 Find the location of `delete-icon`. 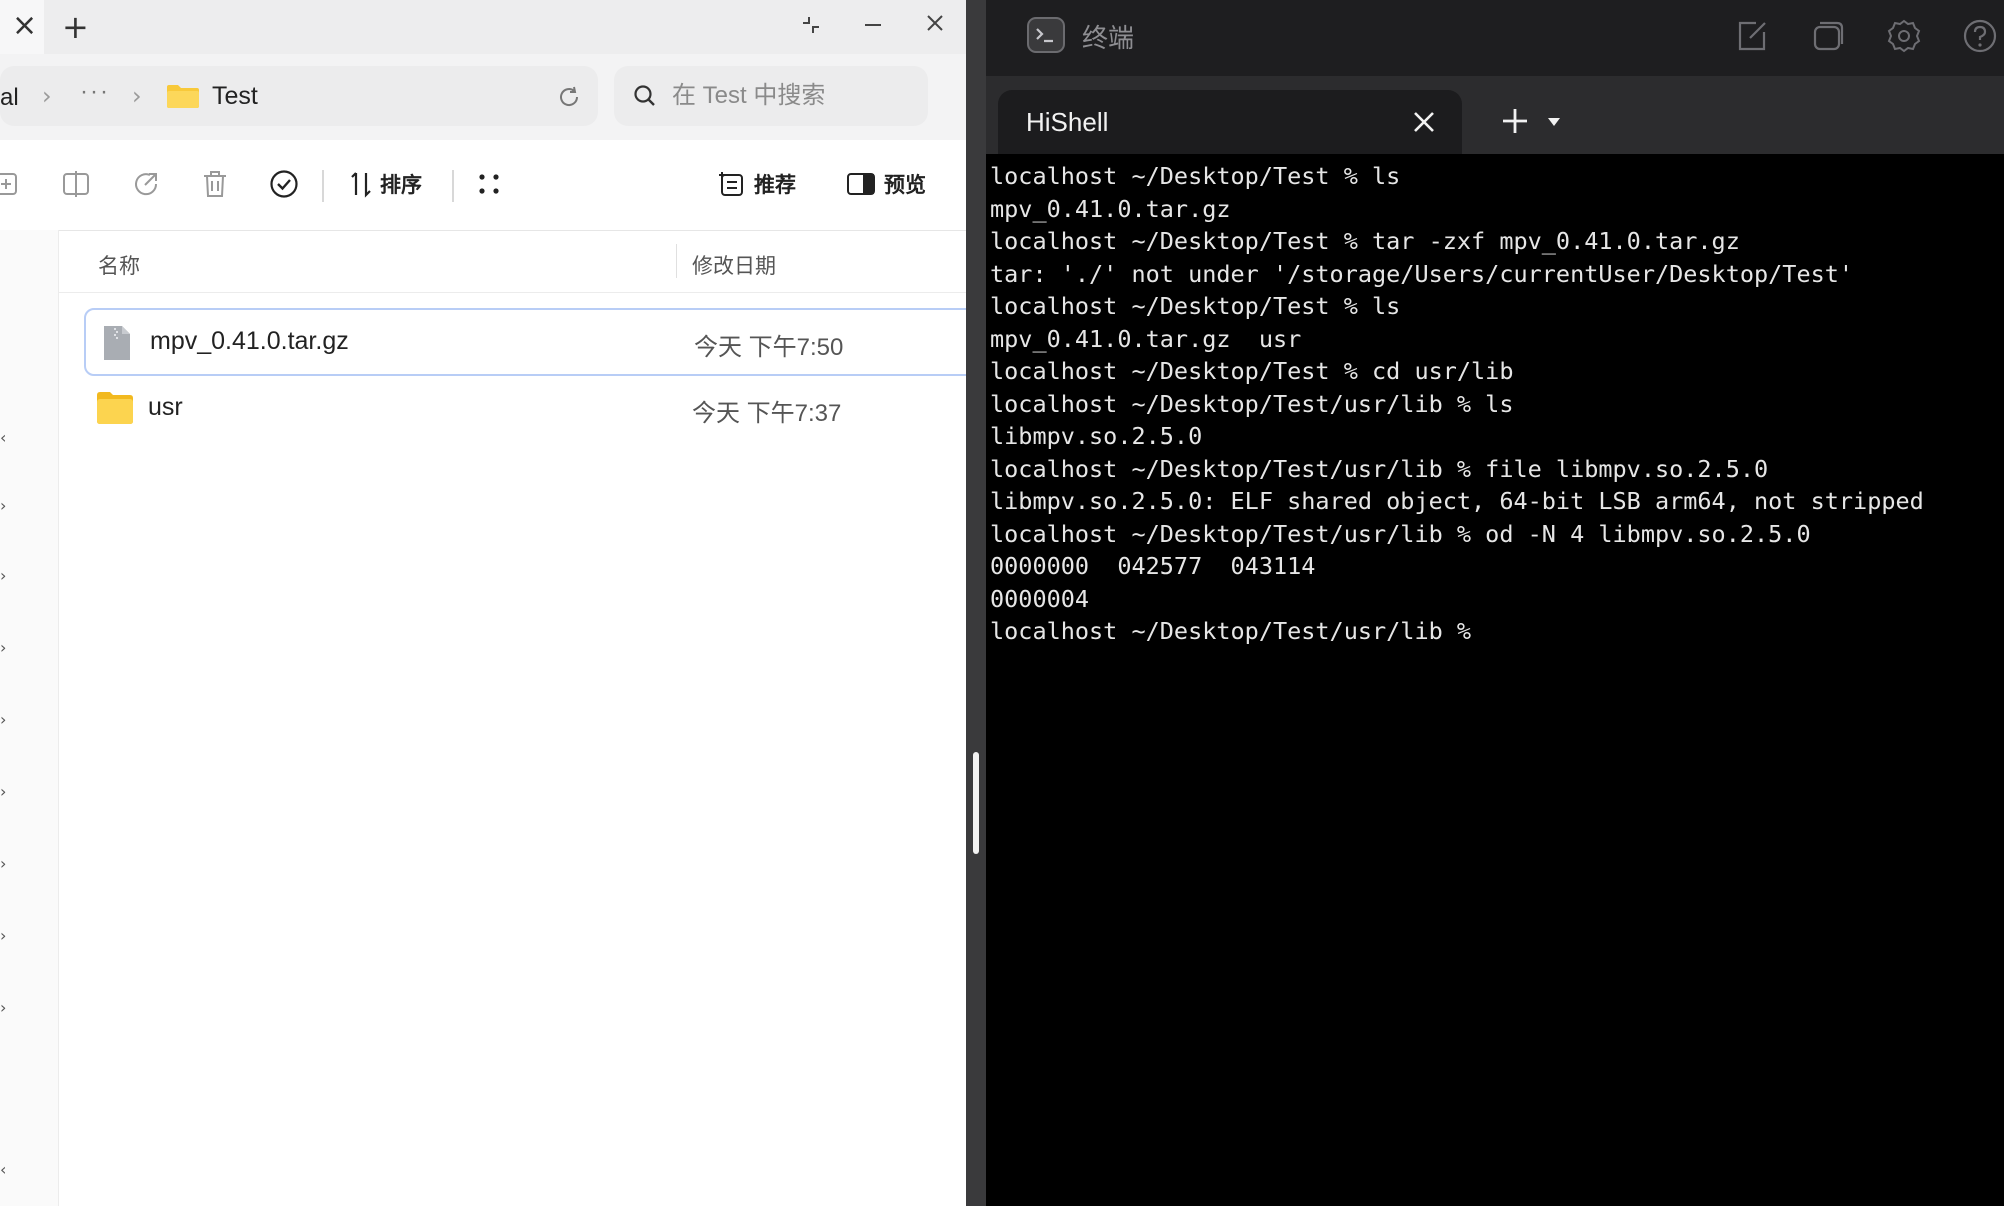

delete-icon is located at coordinates (215, 184).